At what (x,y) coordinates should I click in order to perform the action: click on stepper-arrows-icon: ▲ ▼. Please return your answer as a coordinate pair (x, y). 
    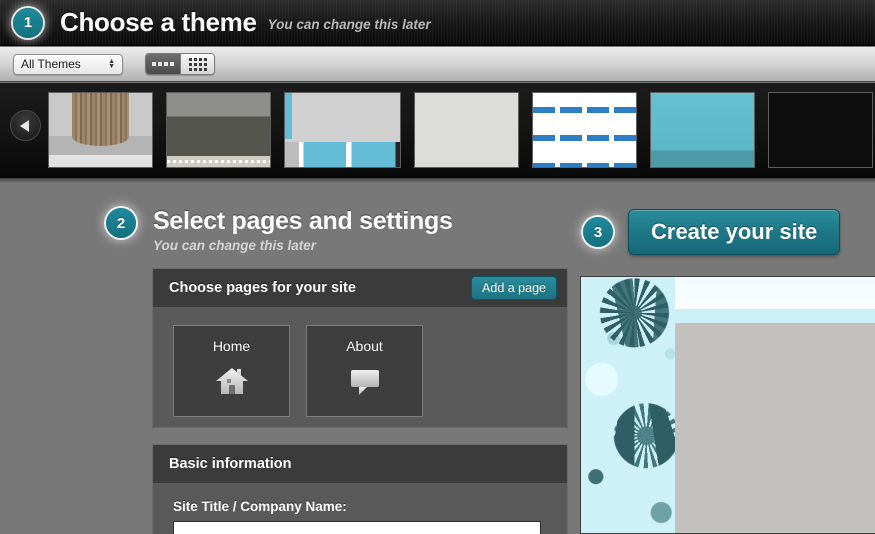
    Looking at the image, I should click on (111, 64).